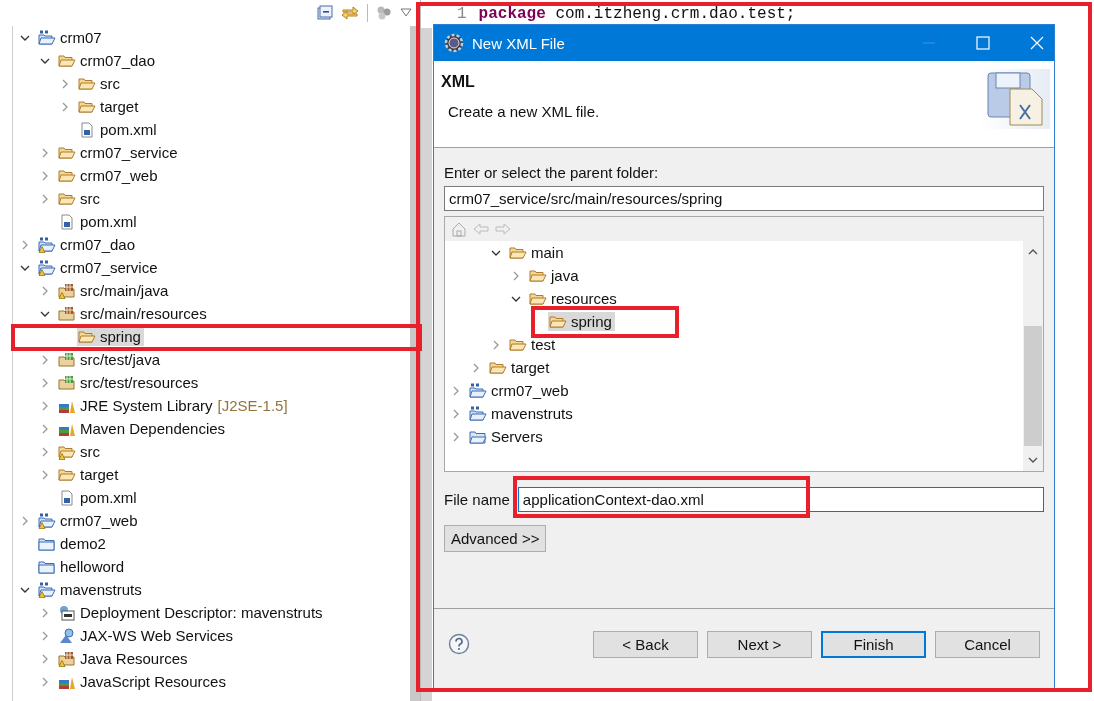  I want to click on tree-item: Maven Dependencies, so click(143, 428).